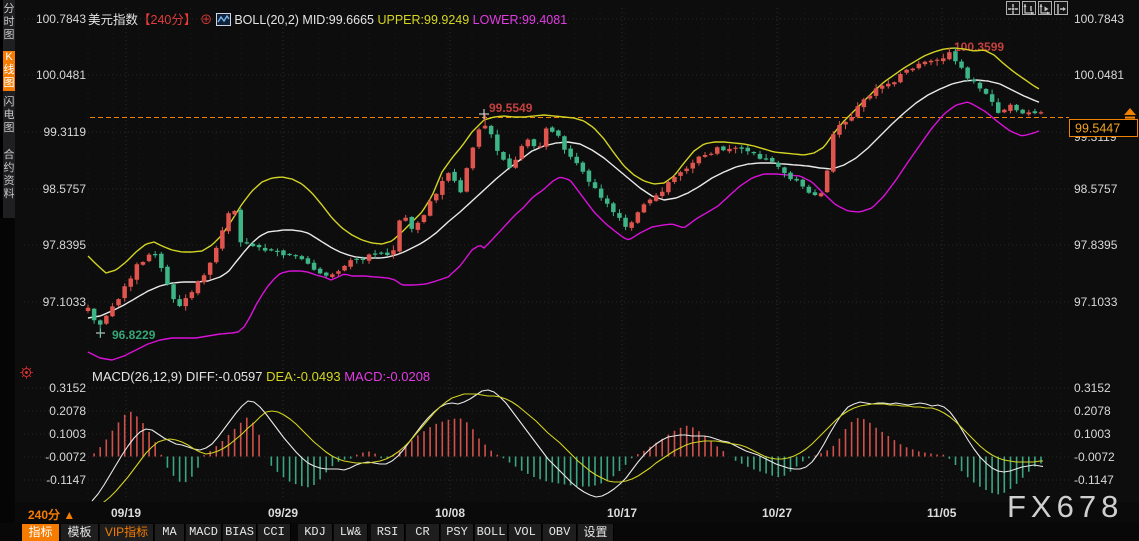 This screenshot has width=1139, height=541. Describe the element at coordinates (511, 108) in the screenshot. I see `svg-text: 99.5549` at that location.